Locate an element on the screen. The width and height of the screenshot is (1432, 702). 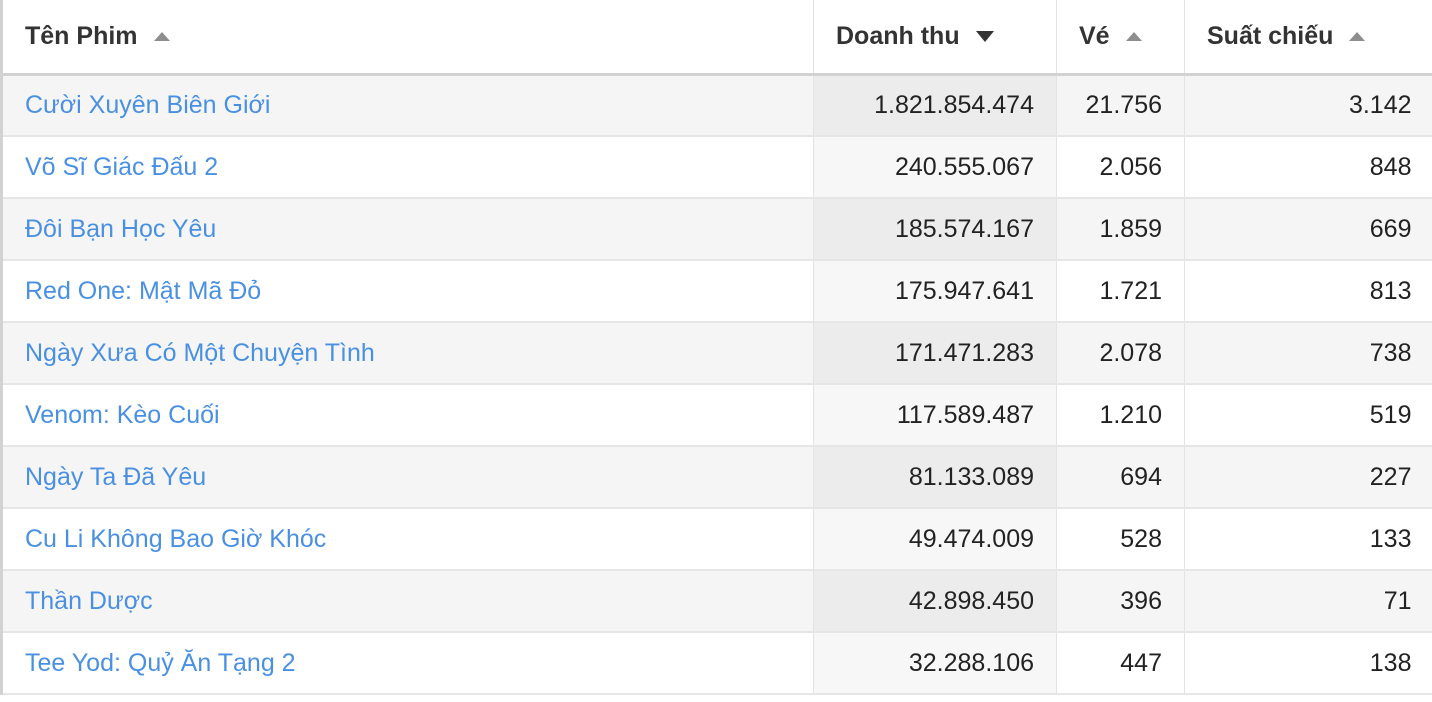
cell-revenue: 49.474.009 is located at coordinates (935, 539).